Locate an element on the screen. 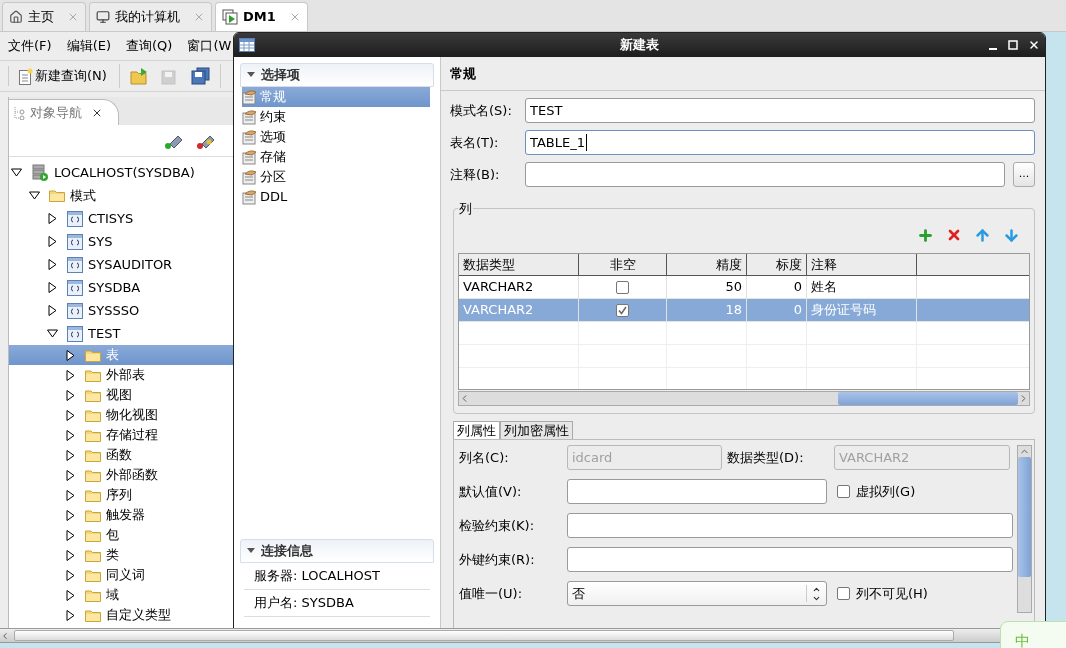 The height and width of the screenshot is (648, 1066). menu-item: 编辑(E) is located at coordinates (88, 46).